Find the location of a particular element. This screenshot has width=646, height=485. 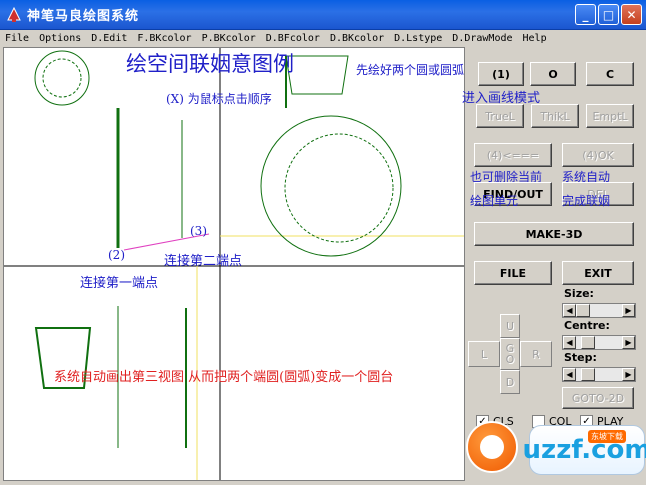

menu-d-edit: D.Edit is located at coordinates (109, 38).